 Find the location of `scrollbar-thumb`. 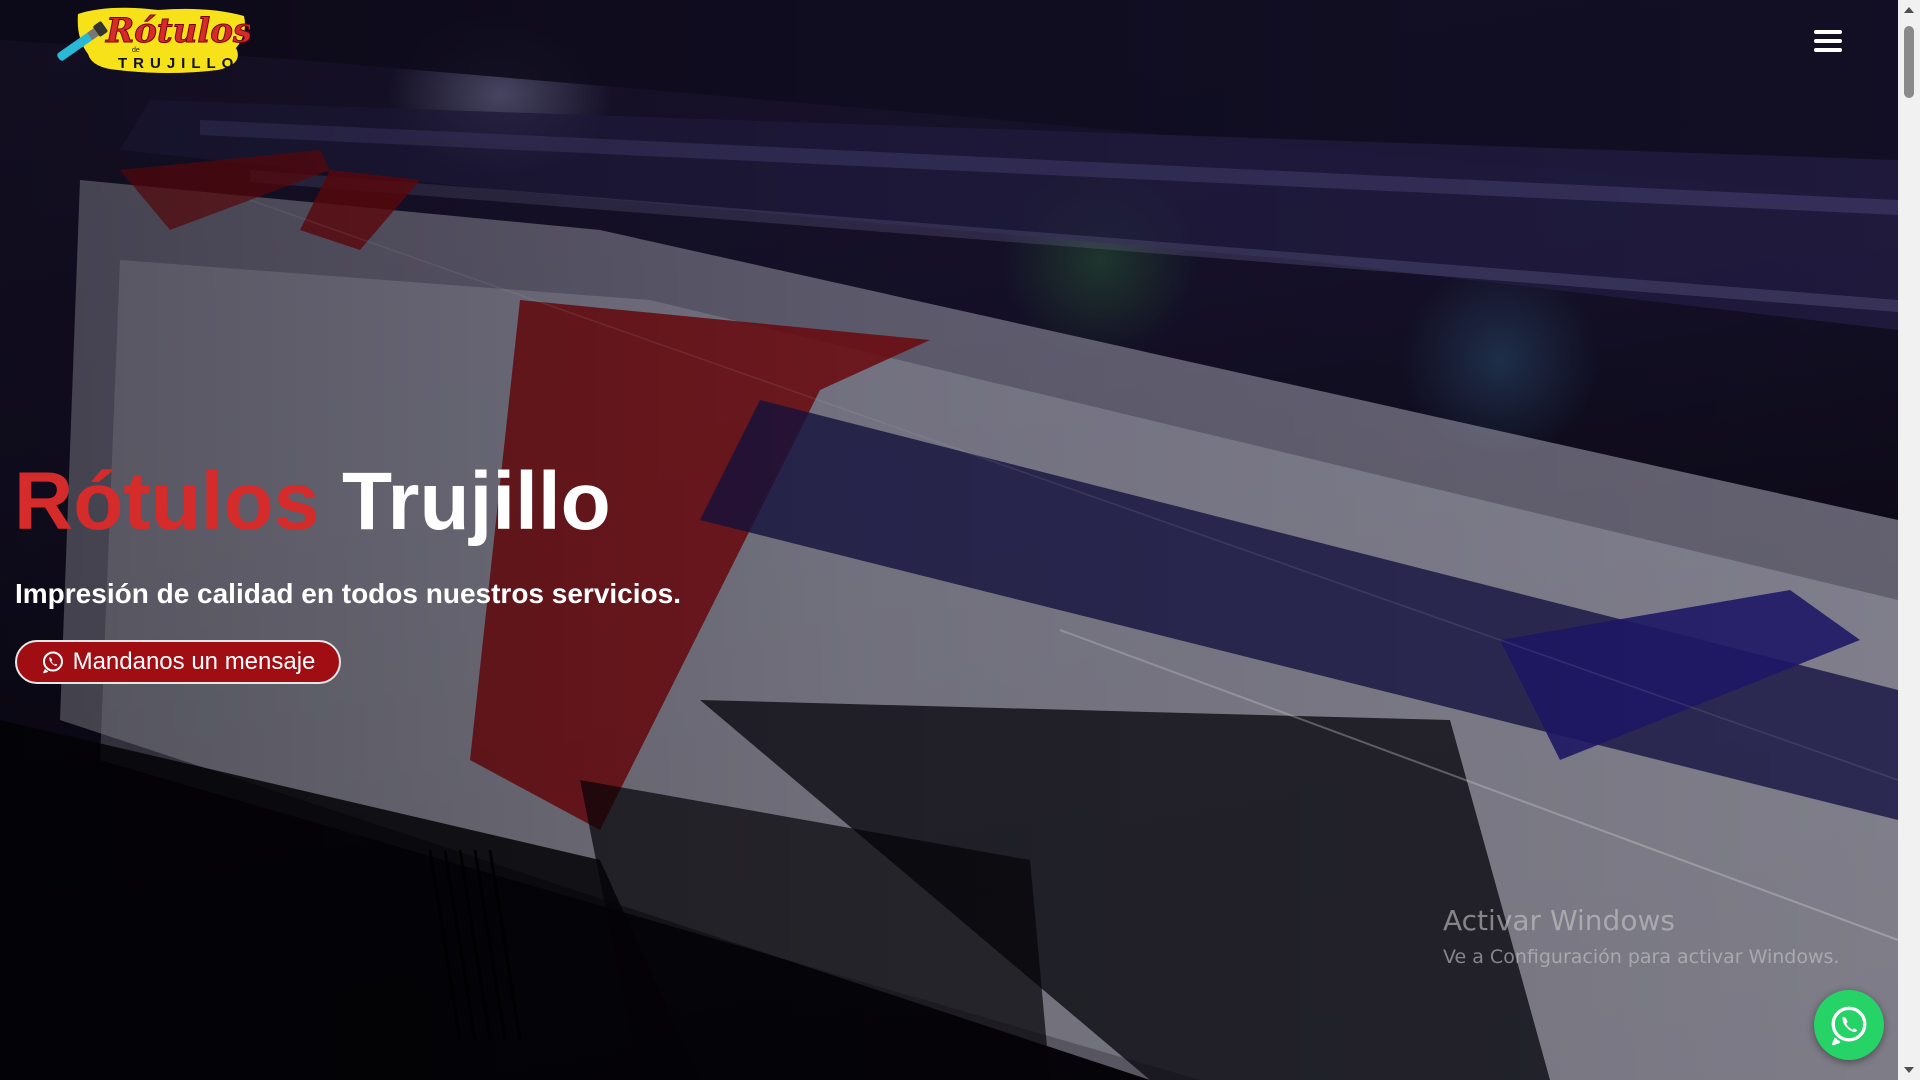

scrollbar-thumb is located at coordinates (1909, 62).